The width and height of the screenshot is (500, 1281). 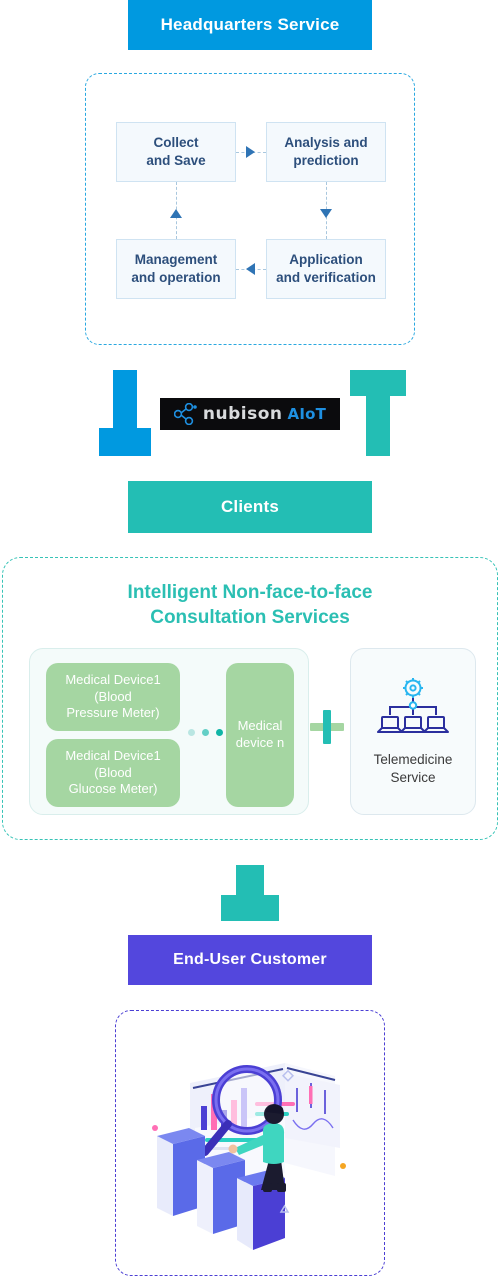 What do you see at coordinates (125, 413) in the screenshot?
I see `arrow-down-block-icon` at bounding box center [125, 413].